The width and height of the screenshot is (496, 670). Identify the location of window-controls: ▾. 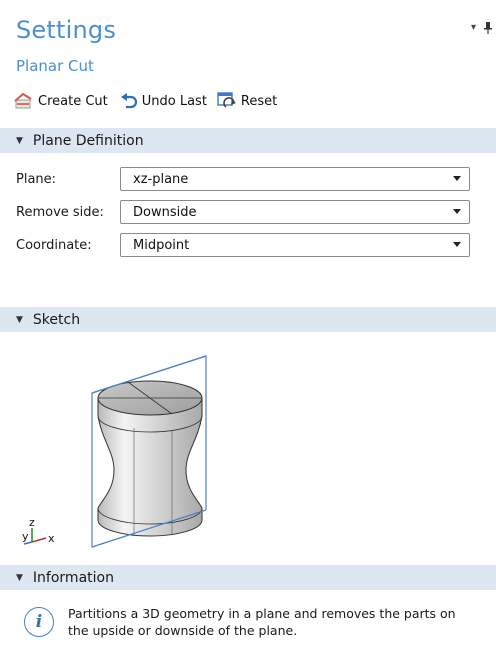
(481, 29).